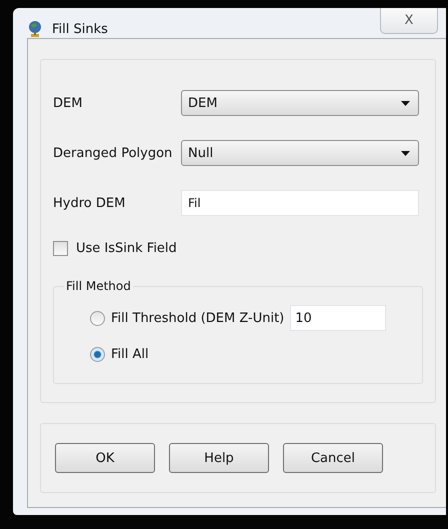 The image size is (448, 529). What do you see at coordinates (130, 354) in the screenshot?
I see `radio-label: Fill All` at bounding box center [130, 354].